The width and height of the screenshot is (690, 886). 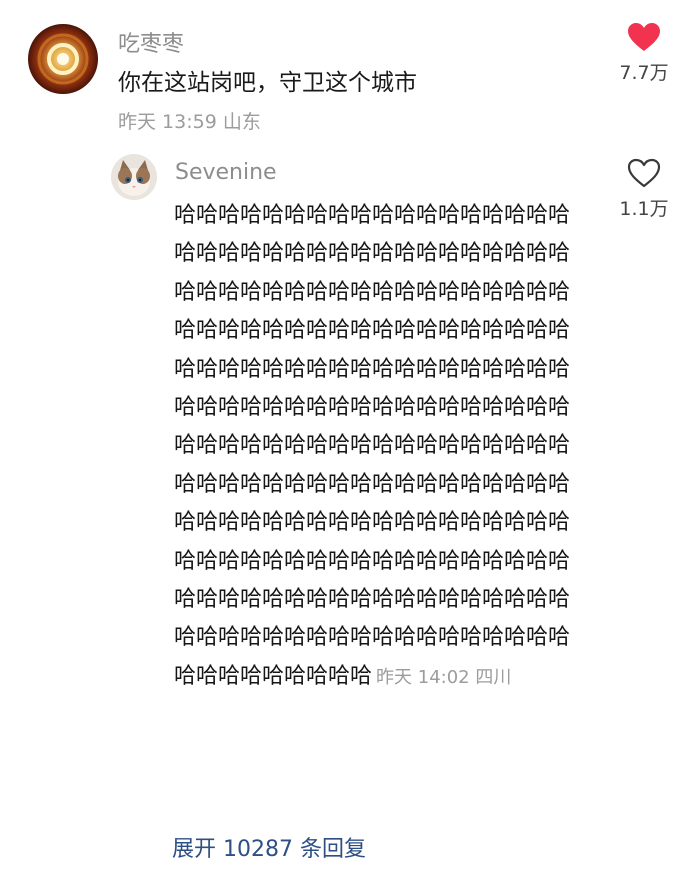 I want to click on like-count: 7.7万, so click(x=644, y=73).